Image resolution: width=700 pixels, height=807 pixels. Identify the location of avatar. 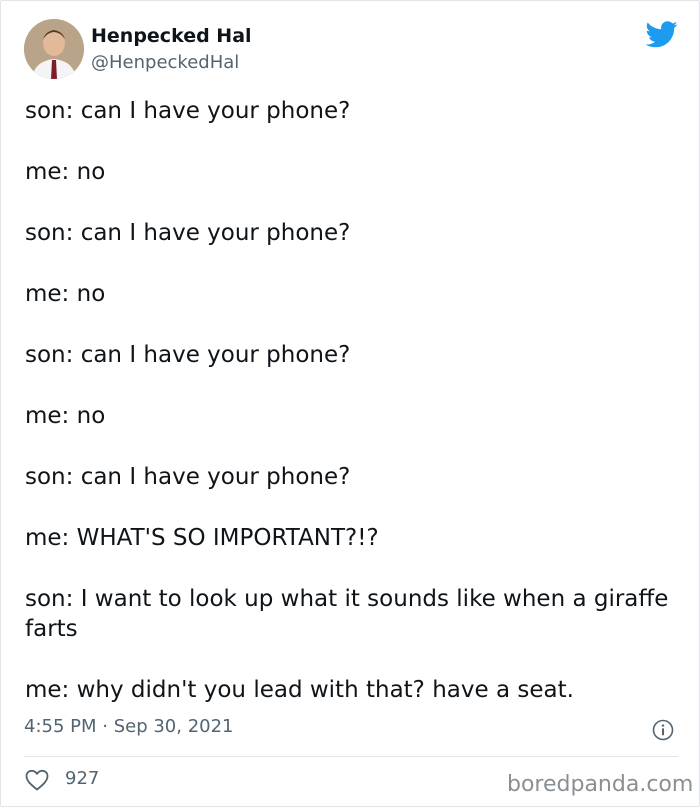
(54, 49).